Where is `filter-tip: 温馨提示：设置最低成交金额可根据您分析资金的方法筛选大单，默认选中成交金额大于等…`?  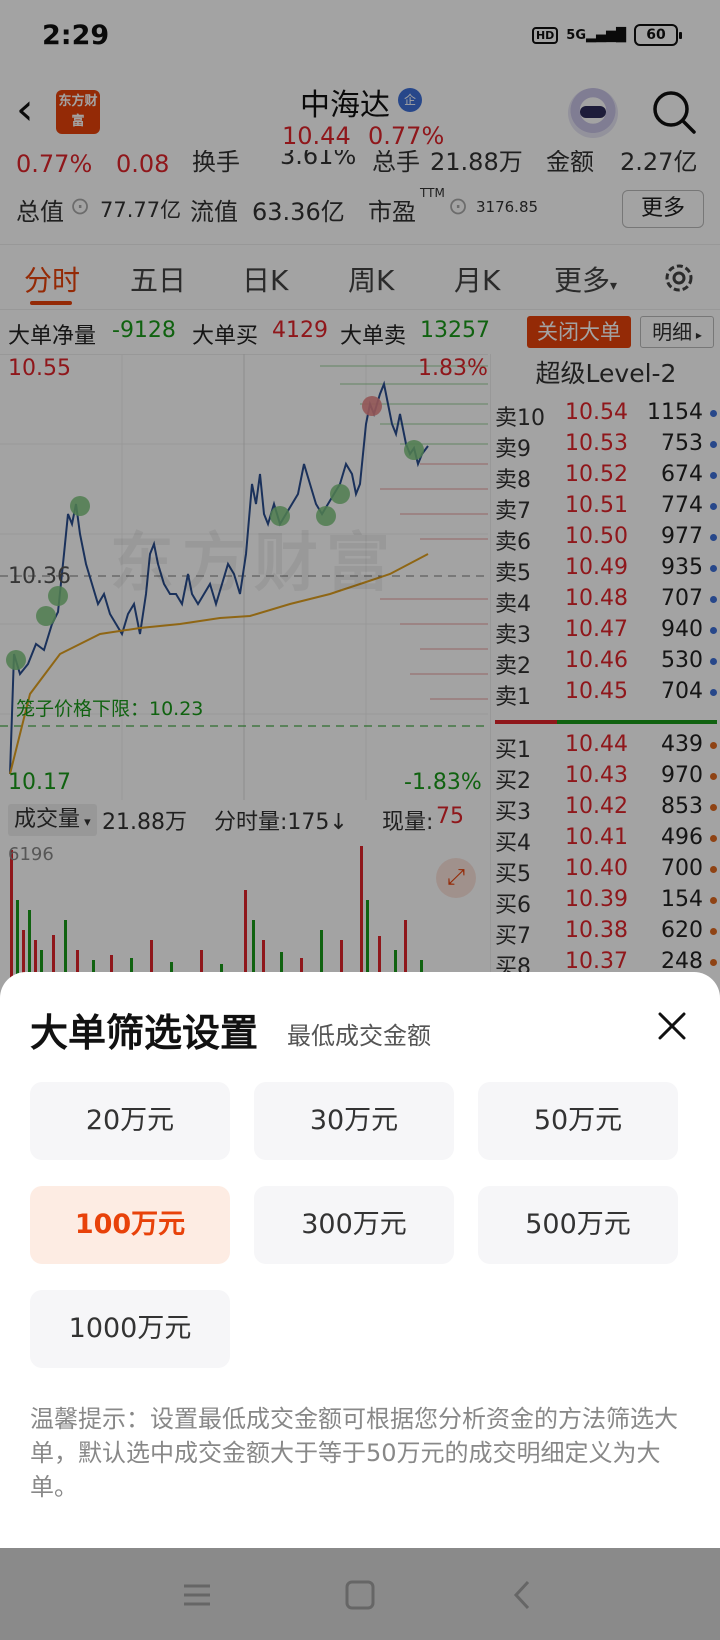
filter-tip: 温馨提示：设置最低成交金额可根据您分析资金的方法筛选大单，默认选中成交金额大于等… is located at coordinates (354, 1453).